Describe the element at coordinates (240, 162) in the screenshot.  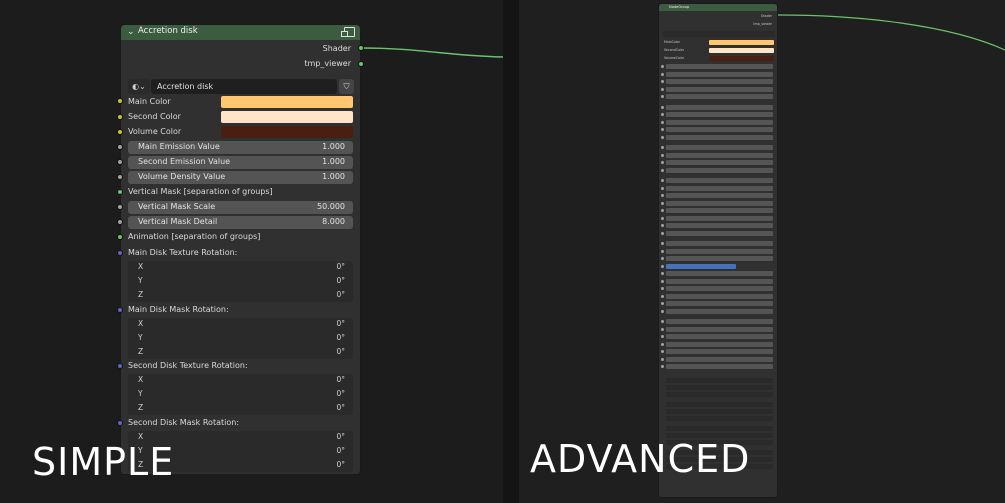
I see `second-emission-field: Second Emission Value 1.000` at that location.